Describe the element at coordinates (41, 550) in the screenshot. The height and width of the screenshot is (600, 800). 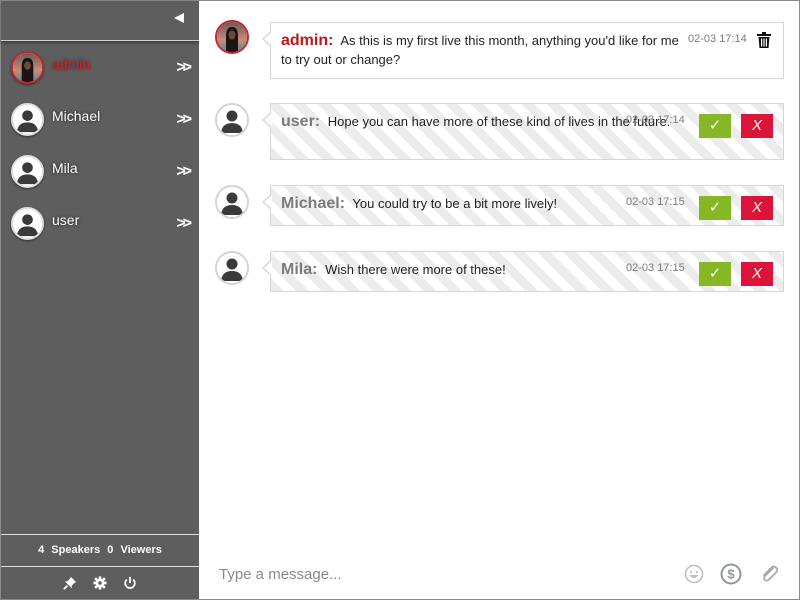
I see `speakers-count: 4` at that location.